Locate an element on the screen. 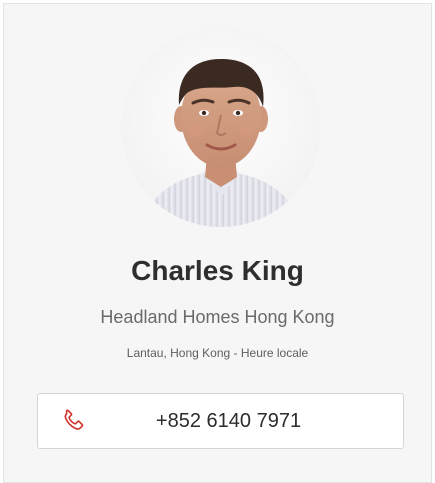 This screenshot has width=435, height=483. agent-name: Charles King is located at coordinates (217, 270).